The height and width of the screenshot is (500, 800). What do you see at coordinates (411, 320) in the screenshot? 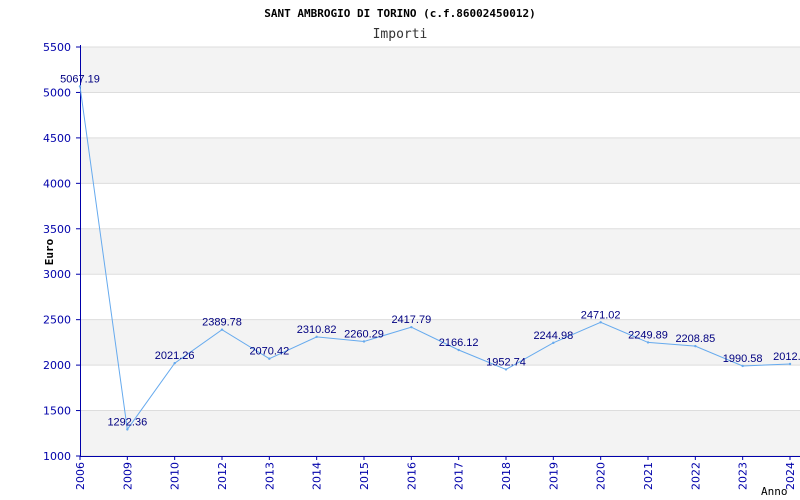
I see `data-label: 2417.79` at bounding box center [411, 320].